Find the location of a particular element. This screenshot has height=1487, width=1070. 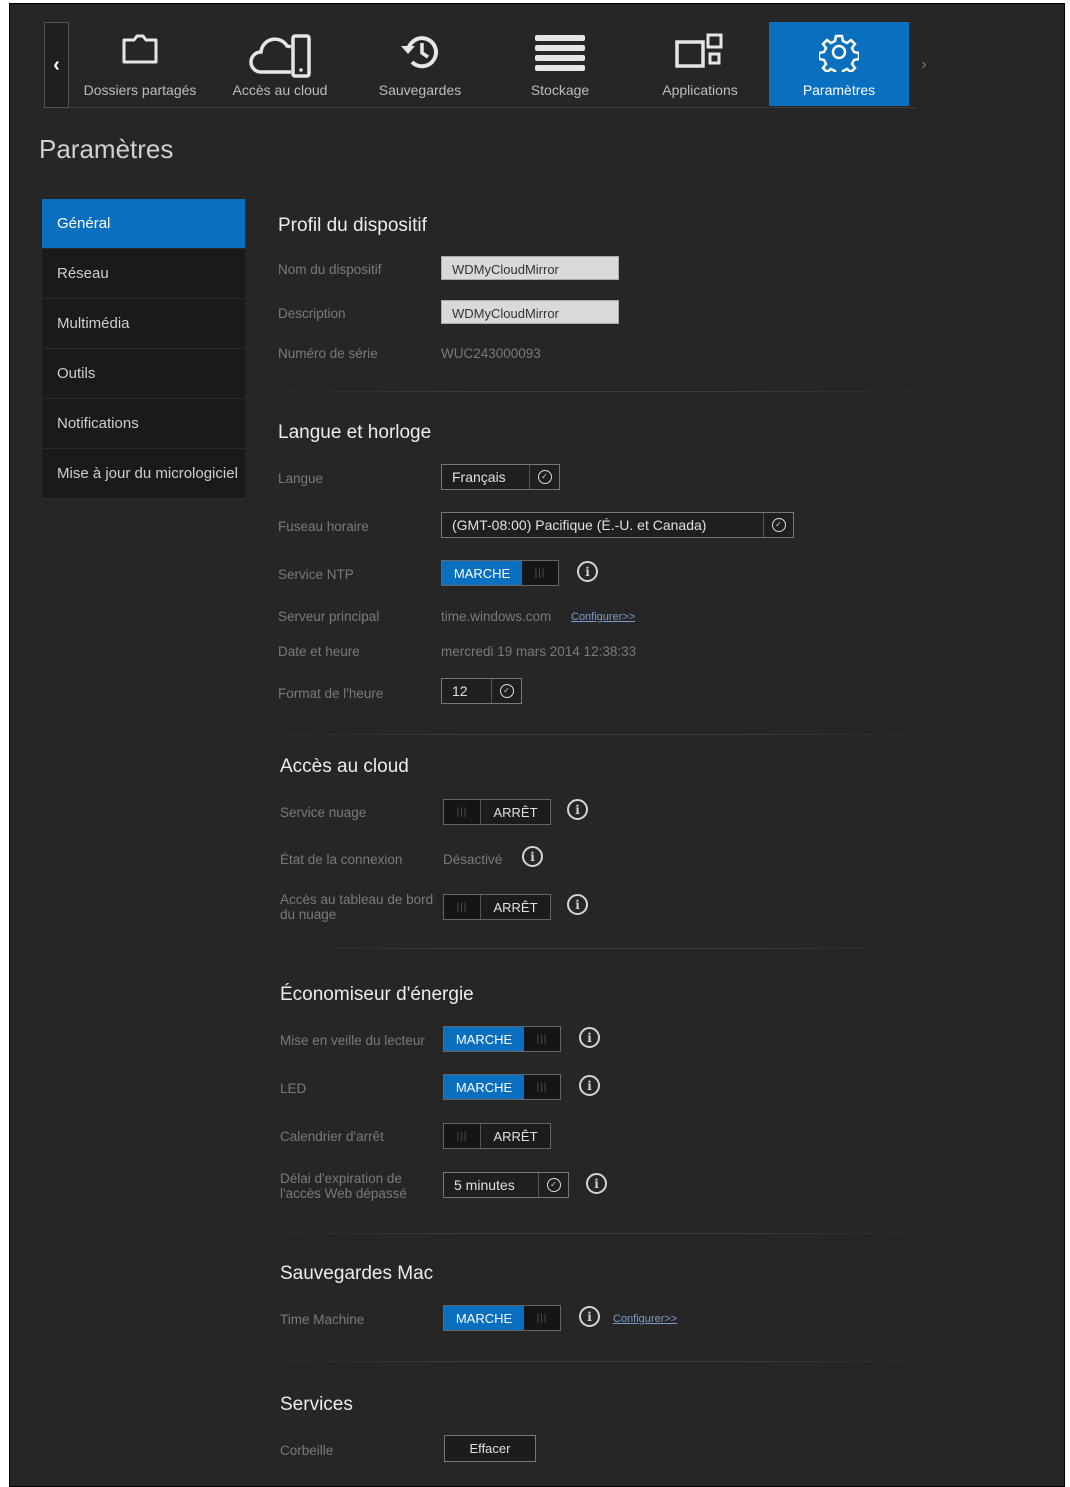

time-format-select-value: 12 is located at coordinates (460, 691).